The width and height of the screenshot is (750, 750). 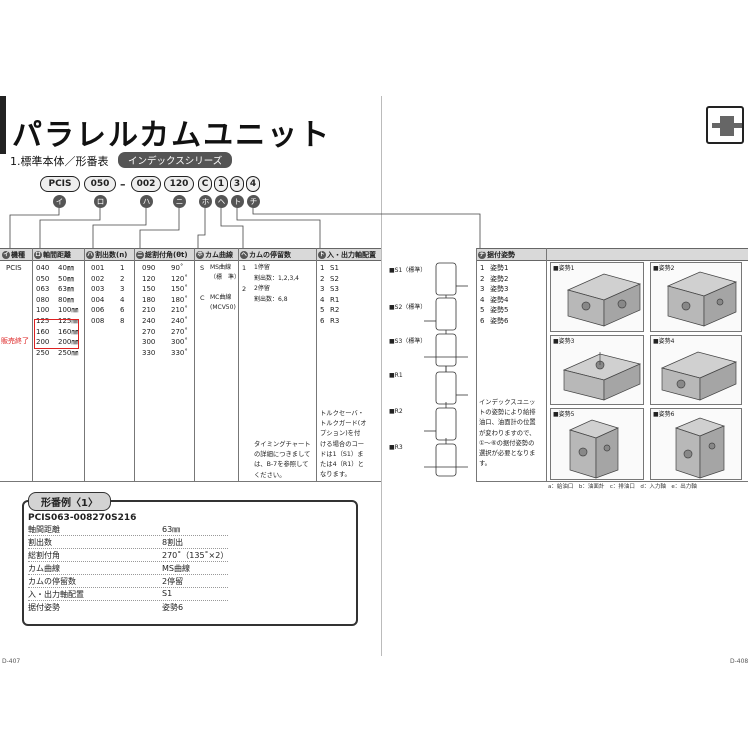 What do you see at coordinates (44, 607) in the screenshot?
I see `example-label: 据付姿勢` at bounding box center [44, 607].